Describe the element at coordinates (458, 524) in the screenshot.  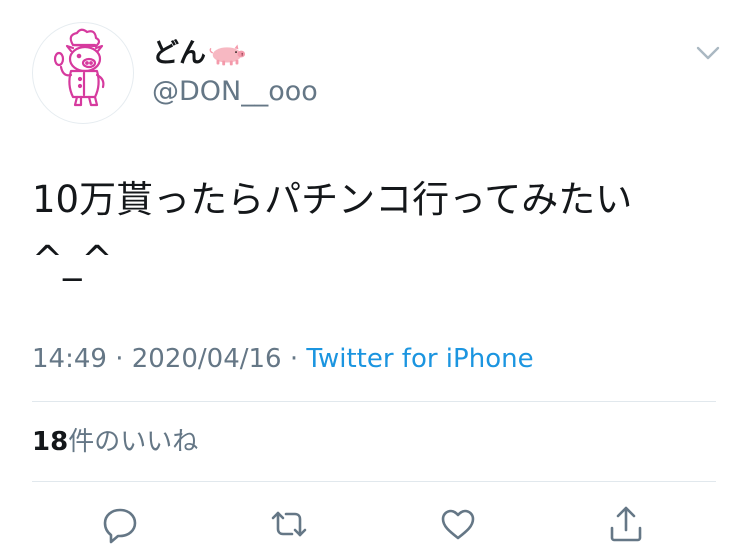
I see `heart-icon` at that location.